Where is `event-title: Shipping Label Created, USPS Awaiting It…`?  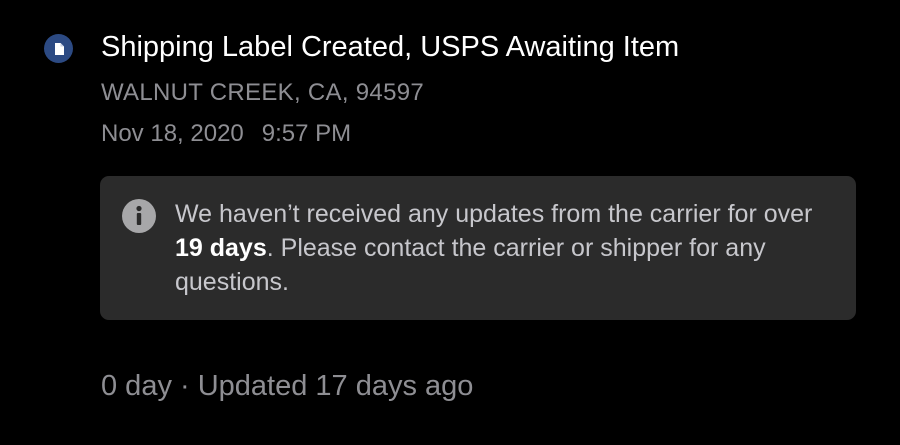
event-title: Shipping Label Created, USPS Awaiting It… is located at coordinates (390, 47).